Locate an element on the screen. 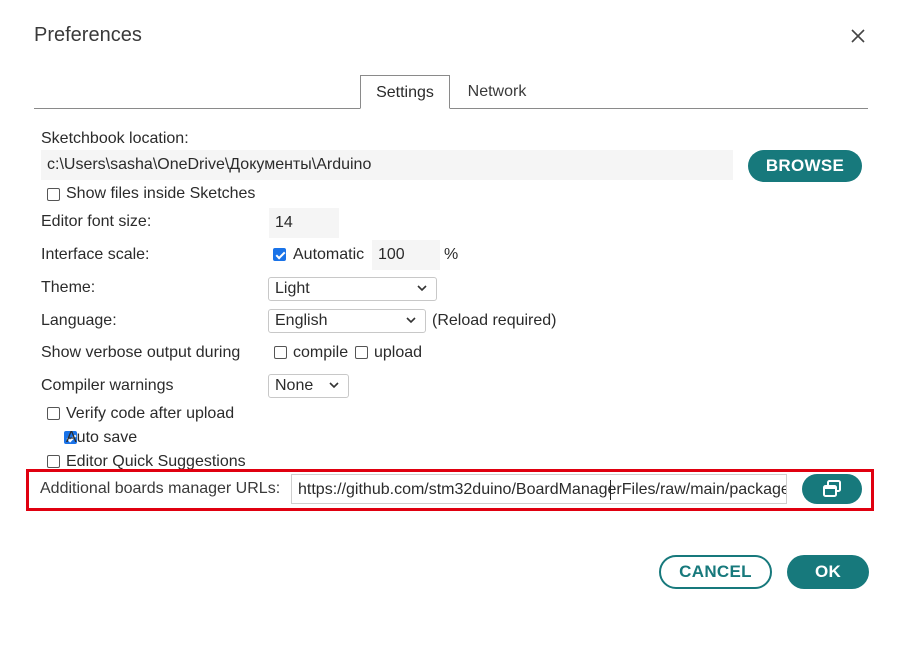 The height and width of the screenshot is (667, 902). auto-save-label: Auto save is located at coordinates (102, 437).